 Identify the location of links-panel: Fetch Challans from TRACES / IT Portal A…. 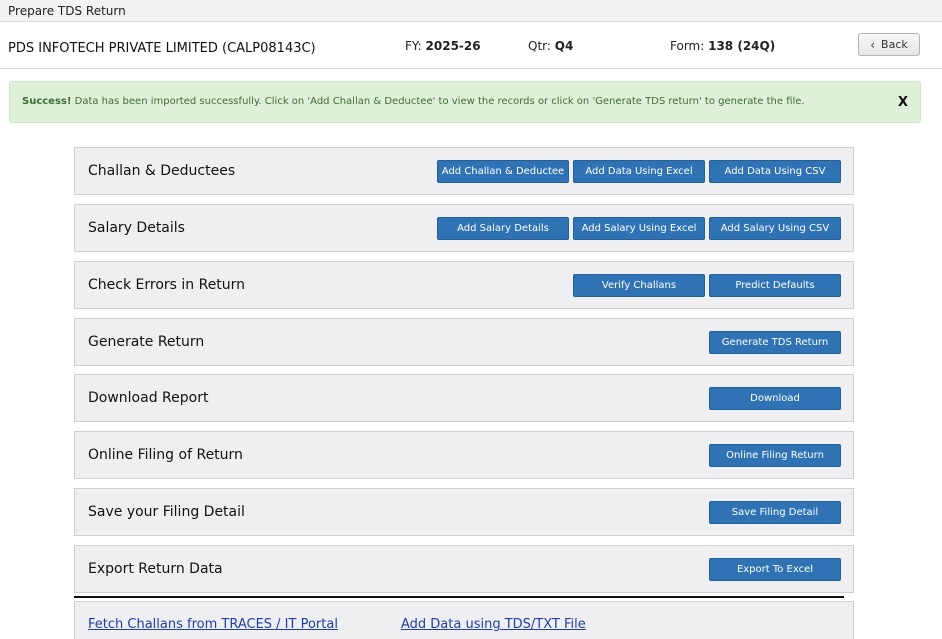
(464, 620).